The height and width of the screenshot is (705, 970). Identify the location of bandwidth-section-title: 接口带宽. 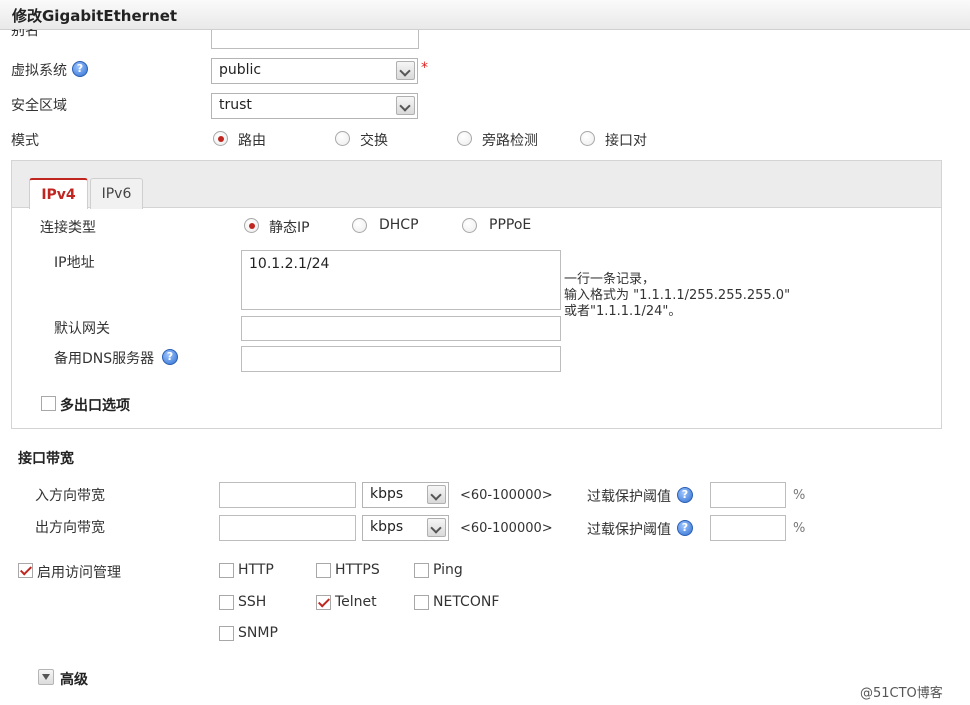
(46, 459).